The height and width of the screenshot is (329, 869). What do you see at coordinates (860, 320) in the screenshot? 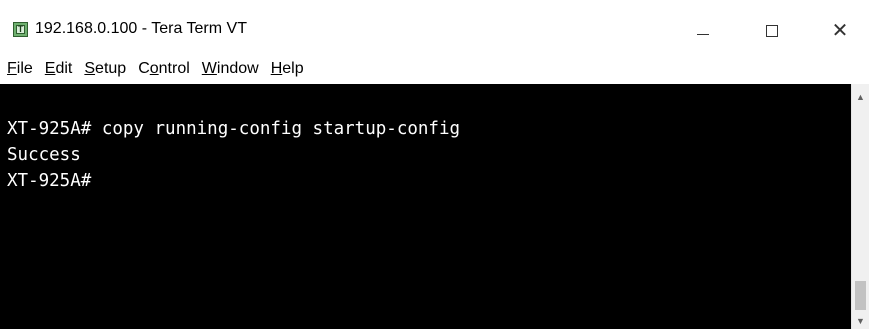
I see `scroll-down-arrow-icon: ▼` at bounding box center [860, 320].